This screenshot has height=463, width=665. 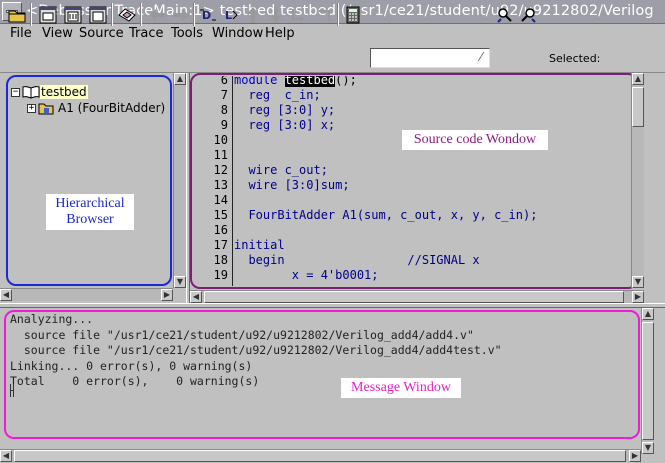 I want to click on source-hscroll: ◀ ▶, so click(x=417, y=296).